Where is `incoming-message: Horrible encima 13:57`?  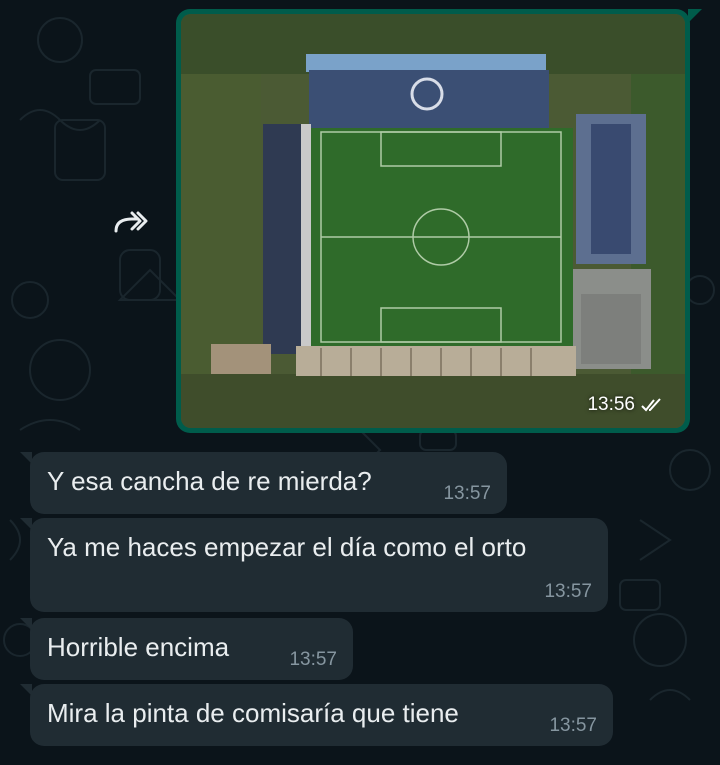 incoming-message: Horrible encima 13:57 is located at coordinates (186, 649).